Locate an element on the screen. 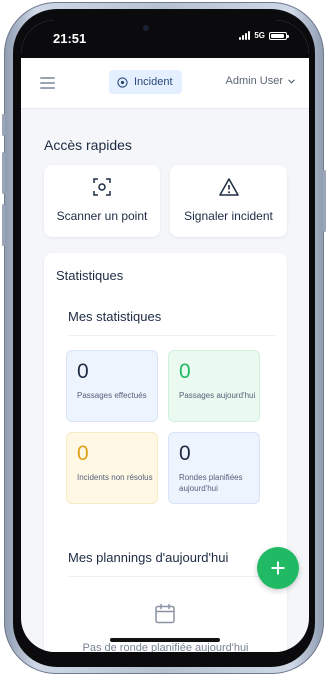 The height and width of the screenshot is (678, 329). user-name: Admin User is located at coordinates (254, 81).